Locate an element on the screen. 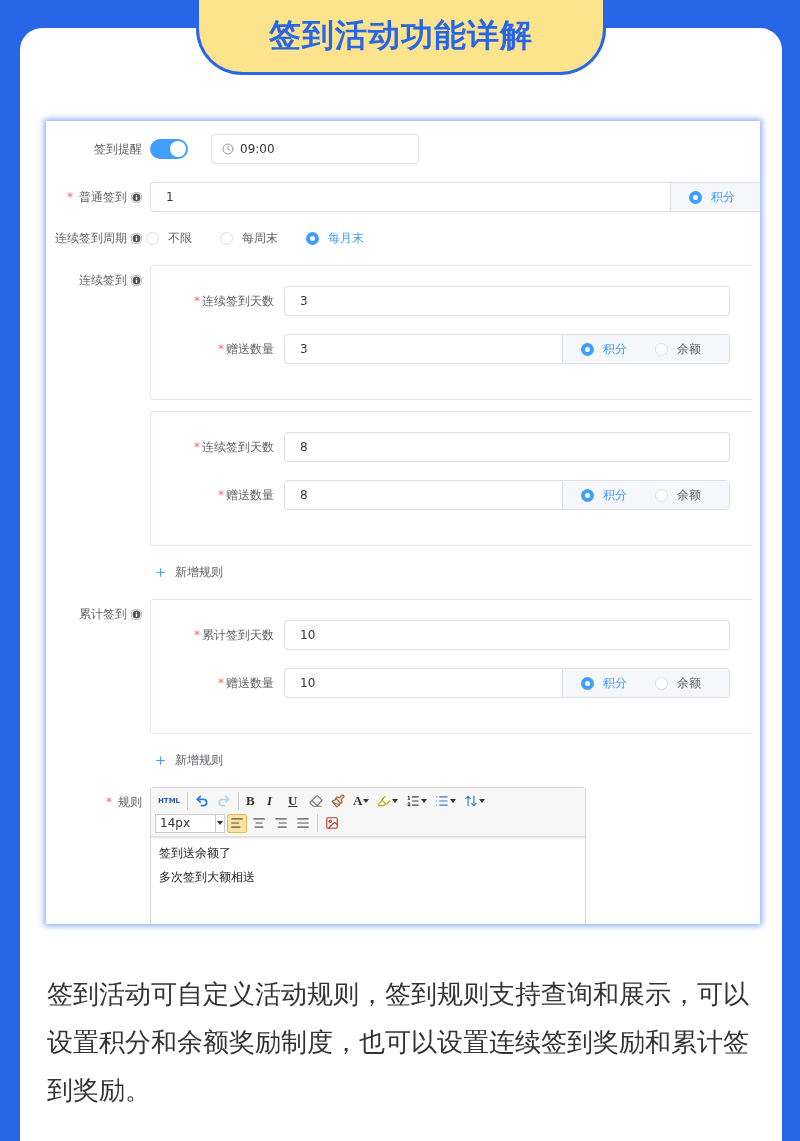 The height and width of the screenshot is (1141, 800). field-label: 连续签到周期 is located at coordinates (91, 238).